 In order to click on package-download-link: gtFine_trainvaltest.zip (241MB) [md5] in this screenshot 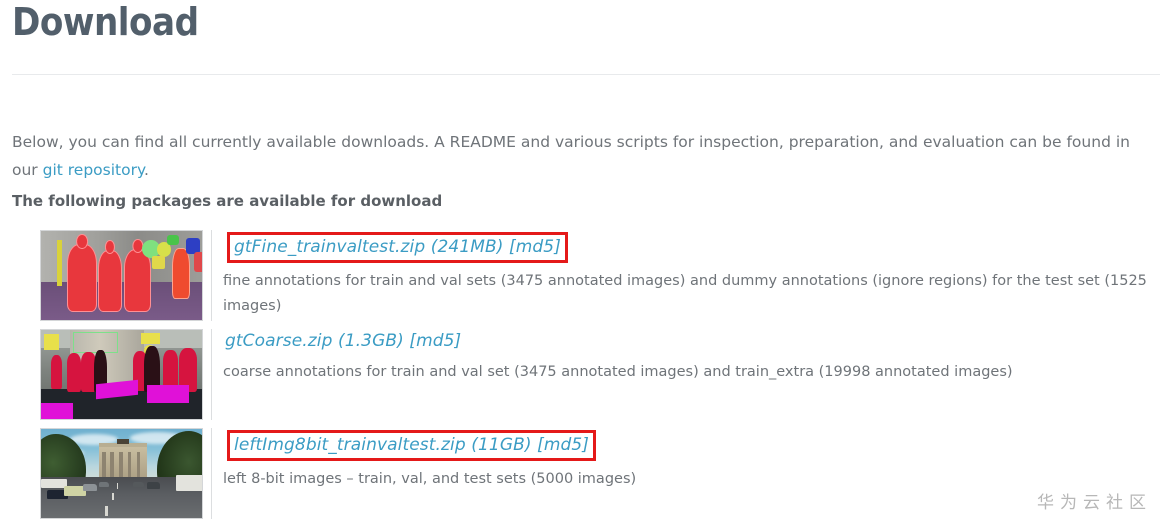, I will do `click(397, 247)`.